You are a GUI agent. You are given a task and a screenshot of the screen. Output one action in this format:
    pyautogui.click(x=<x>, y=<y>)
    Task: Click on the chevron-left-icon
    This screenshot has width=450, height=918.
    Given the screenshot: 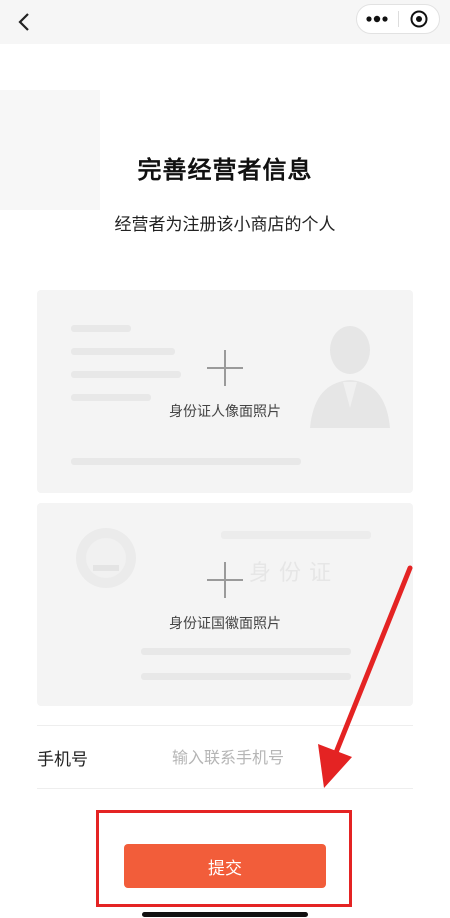 What is the action you would take?
    pyautogui.click(x=23, y=22)
    